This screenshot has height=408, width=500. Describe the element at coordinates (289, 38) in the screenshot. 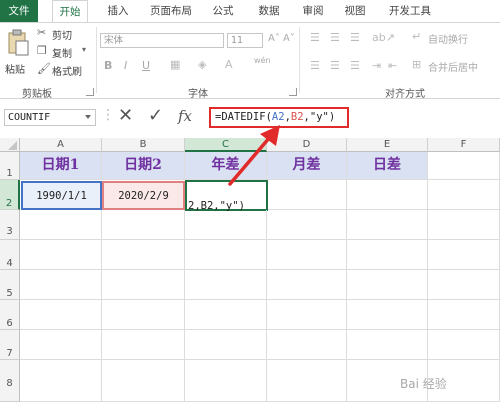

I see `decrease-font-icon: A˅` at that location.